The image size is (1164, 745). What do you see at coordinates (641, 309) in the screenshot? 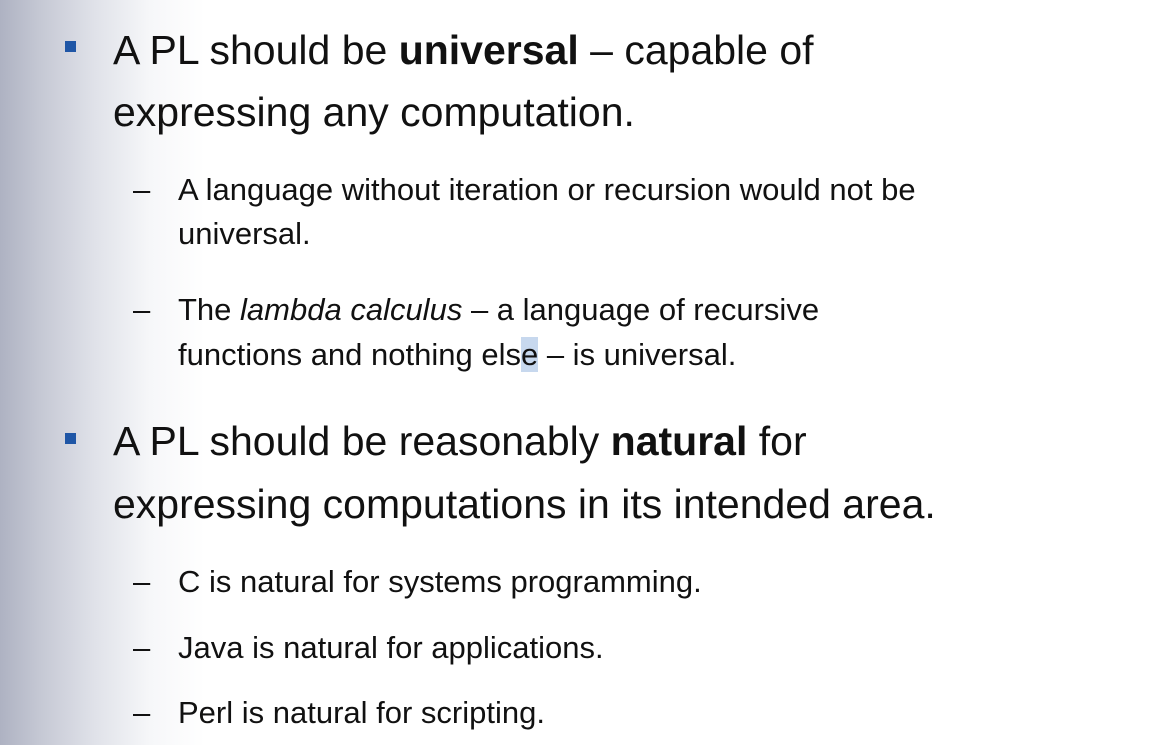
I see `sub-2-text-b: – a language of recursive` at bounding box center [641, 309].